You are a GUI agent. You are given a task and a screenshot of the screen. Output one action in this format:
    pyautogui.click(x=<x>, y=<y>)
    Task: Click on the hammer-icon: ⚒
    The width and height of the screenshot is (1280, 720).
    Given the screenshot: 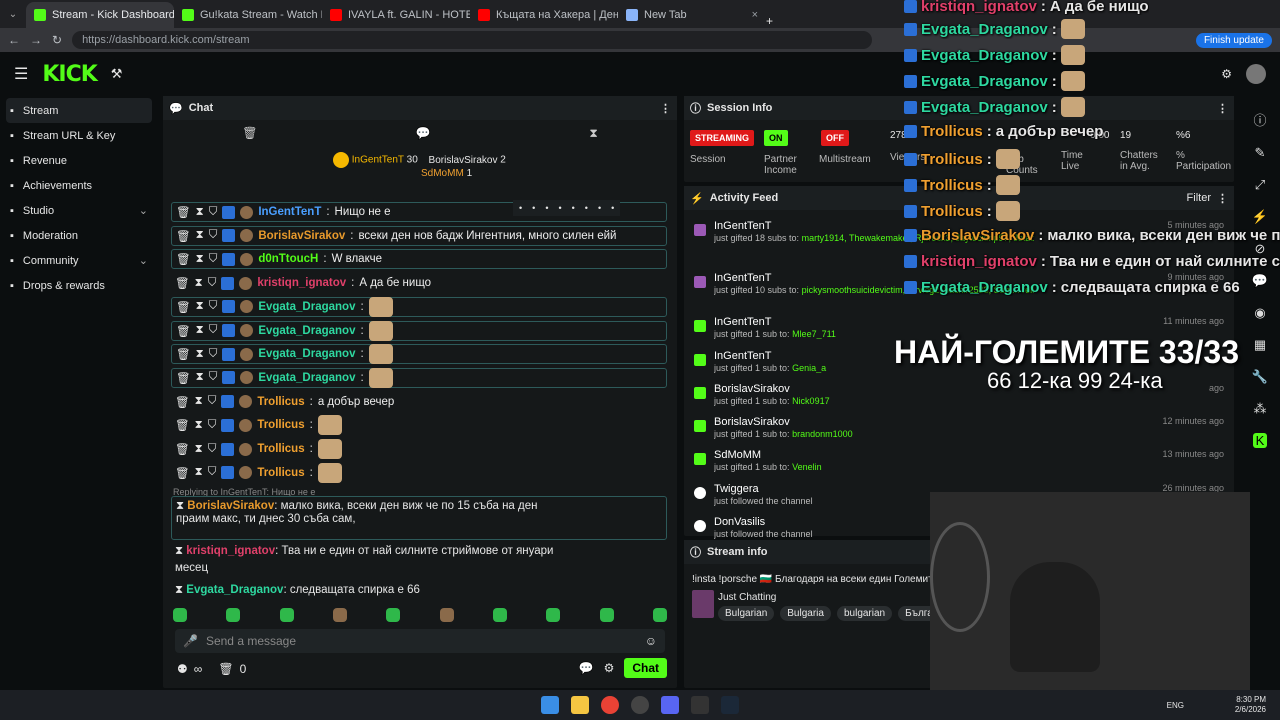 What is the action you would take?
    pyautogui.click(x=117, y=74)
    